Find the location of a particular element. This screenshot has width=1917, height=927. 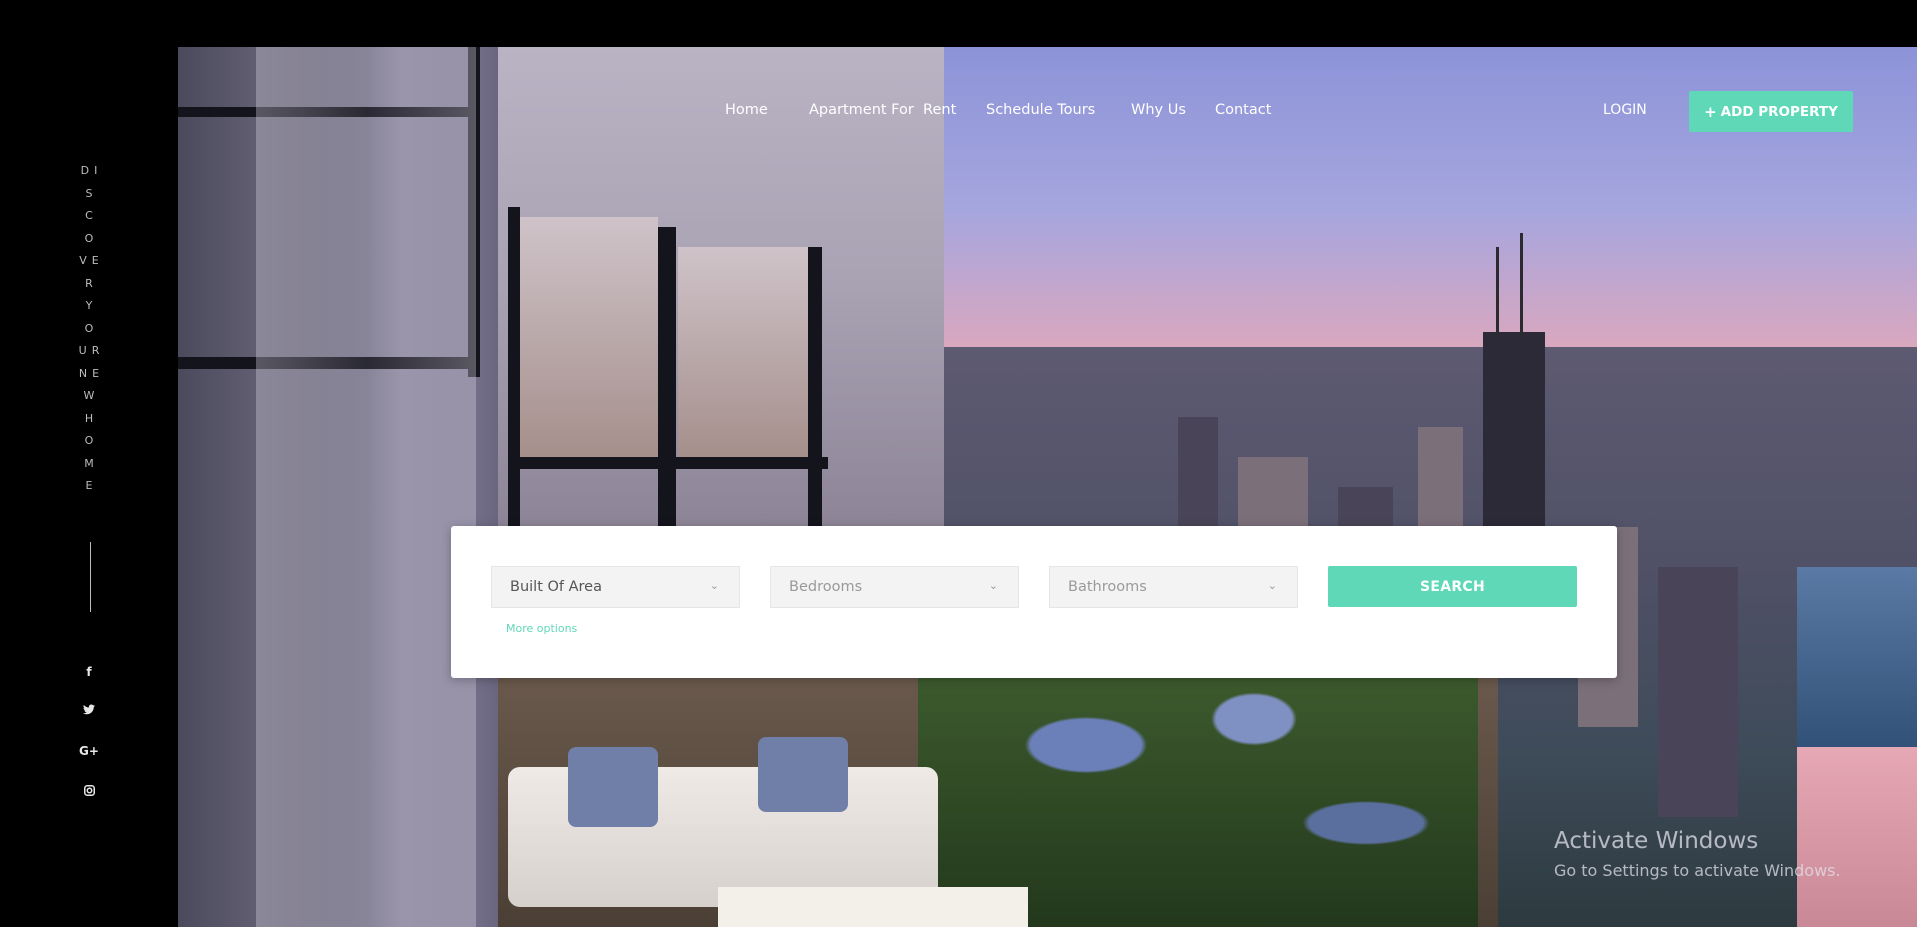

left-sidebar: DI S C O VE R Y O UR NE W H O M E f G+ is located at coordinates (89, 463).